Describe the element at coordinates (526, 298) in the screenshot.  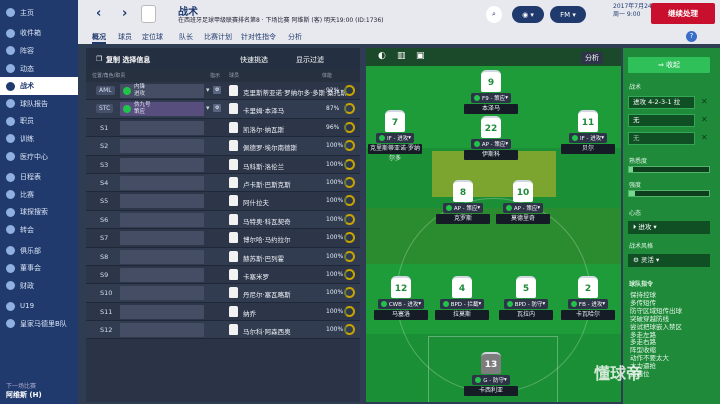
I see `player-marker: 5 BPD - 防守 ▾ 瓦拉内` at that location.